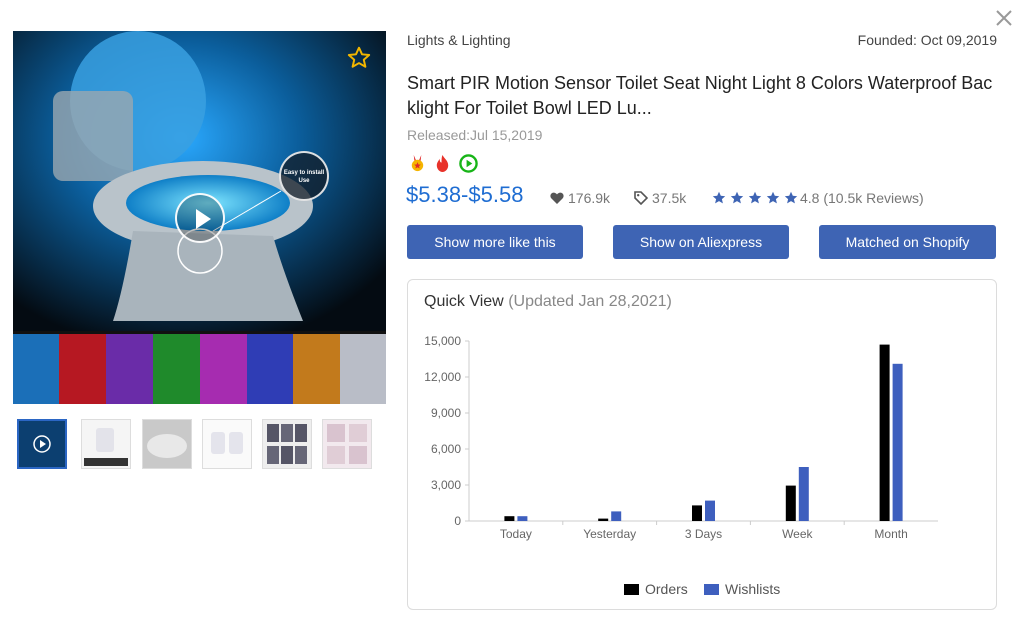  I want to click on tag-icon, so click(641, 198).